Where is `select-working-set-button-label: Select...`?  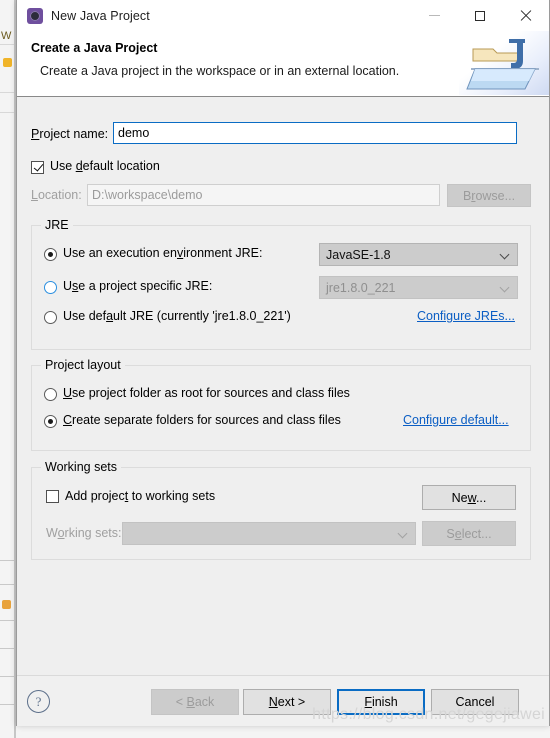 select-working-set-button-label: Select... is located at coordinates (469, 533).